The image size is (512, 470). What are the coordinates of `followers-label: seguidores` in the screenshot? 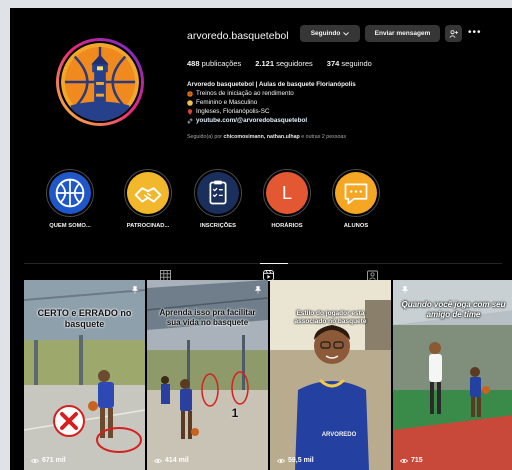 It's located at (294, 63).